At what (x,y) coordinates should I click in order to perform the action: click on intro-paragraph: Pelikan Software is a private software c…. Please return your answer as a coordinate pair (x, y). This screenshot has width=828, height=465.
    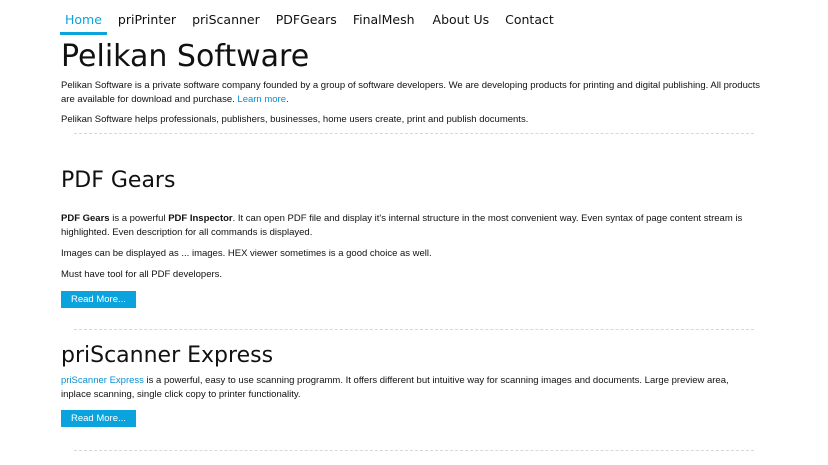
    Looking at the image, I should click on (411, 93).